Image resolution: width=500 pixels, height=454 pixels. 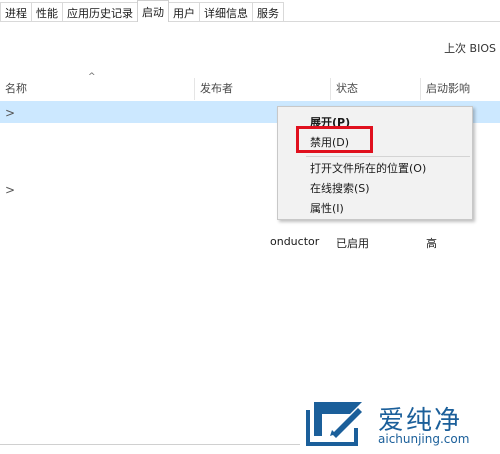 What do you see at coordinates (399, 424) in the screenshot?
I see `watermark: 爱纯净 aichunjing.com` at bounding box center [399, 424].